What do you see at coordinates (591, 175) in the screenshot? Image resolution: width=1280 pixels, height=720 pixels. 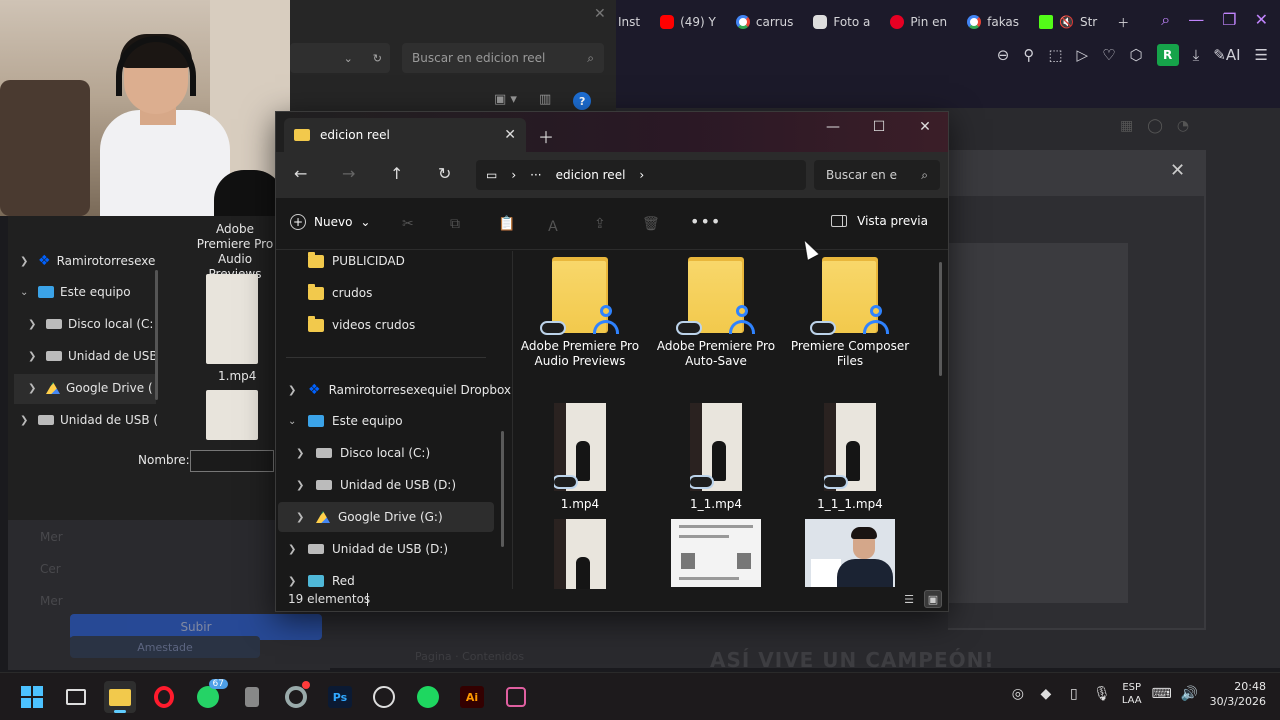 I see `breadcrumb: edicion reel` at bounding box center [591, 175].